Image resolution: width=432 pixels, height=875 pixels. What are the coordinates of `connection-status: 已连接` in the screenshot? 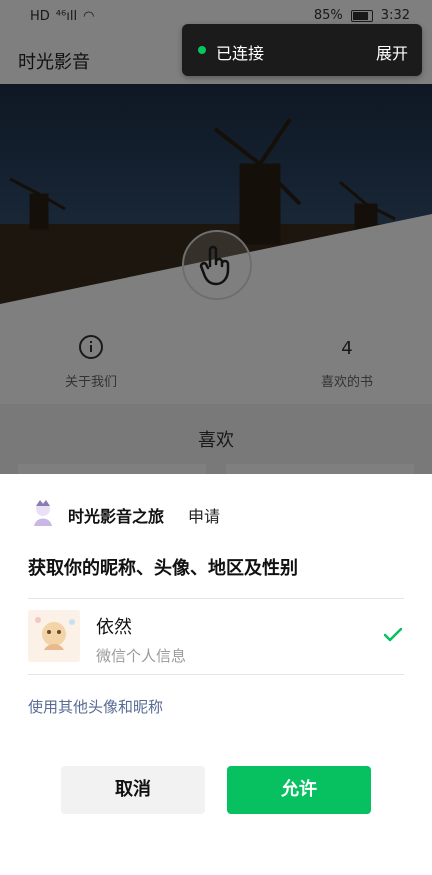 It's located at (240, 53).